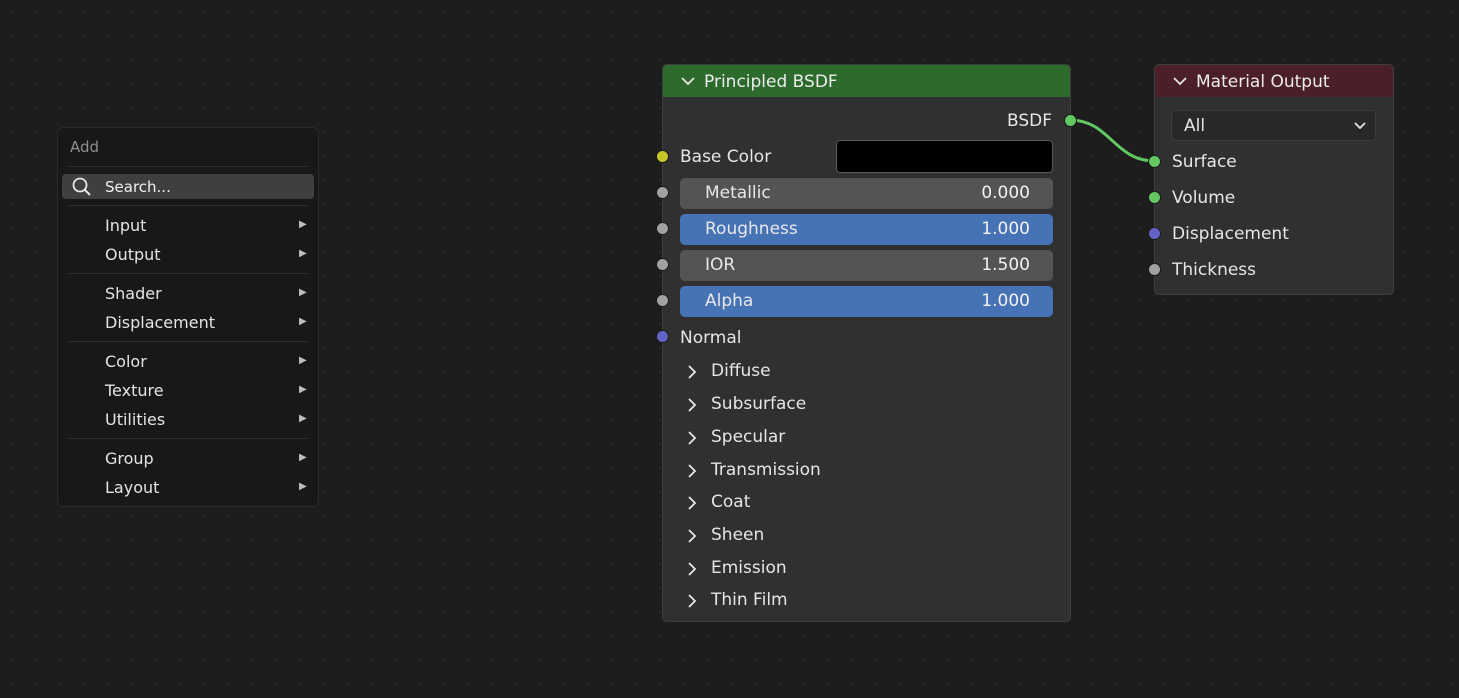 The height and width of the screenshot is (698, 1459). I want to click on menu-item-label: Shader, so click(133, 293).